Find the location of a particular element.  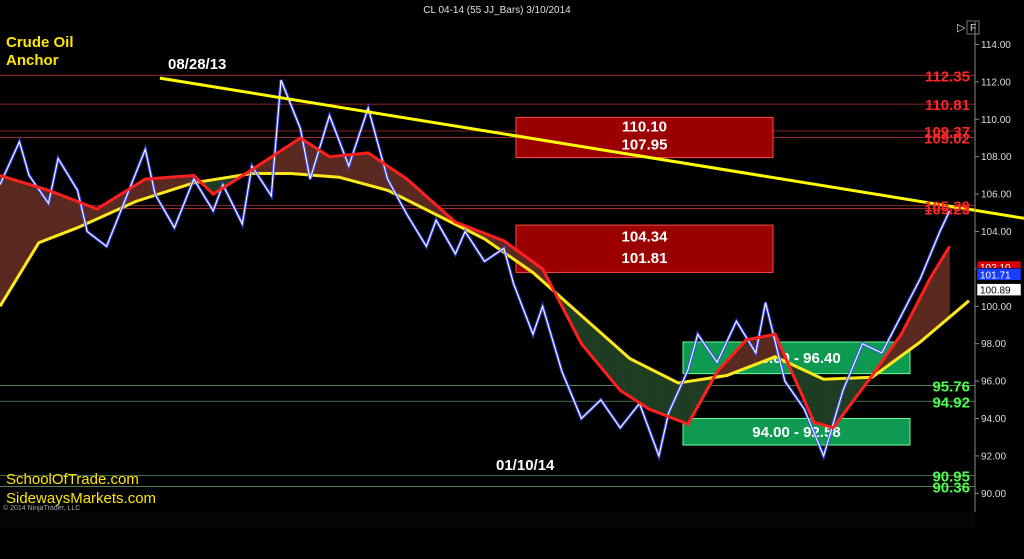

level-label: 94.92 is located at coordinates (951, 402).